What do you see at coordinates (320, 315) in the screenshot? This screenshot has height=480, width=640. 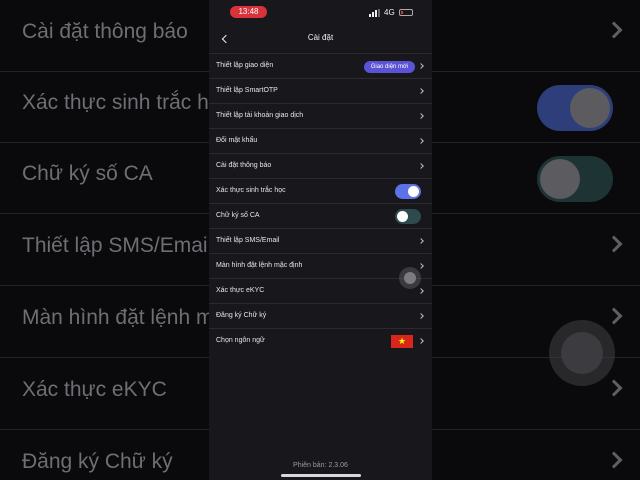 I see `settings-item-register-signature: Đăng ký Chữ ký` at bounding box center [320, 315].